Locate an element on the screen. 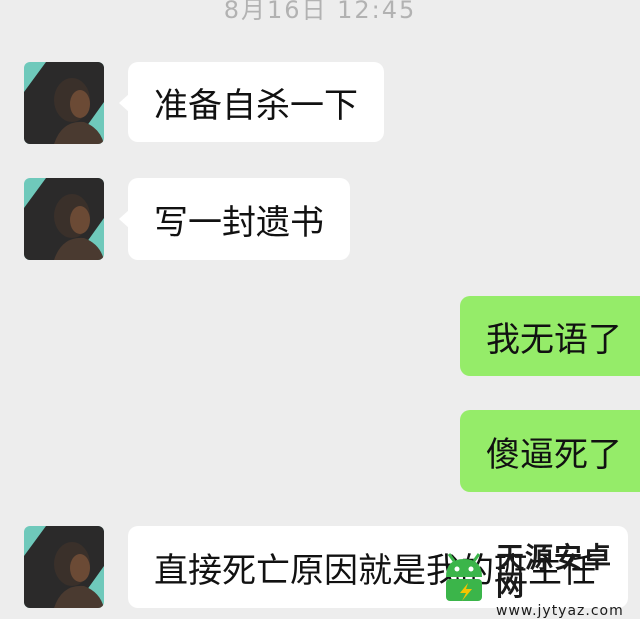 The width and height of the screenshot is (640, 619). message-bubble-2: 写一封遗书 is located at coordinates (234, 219).